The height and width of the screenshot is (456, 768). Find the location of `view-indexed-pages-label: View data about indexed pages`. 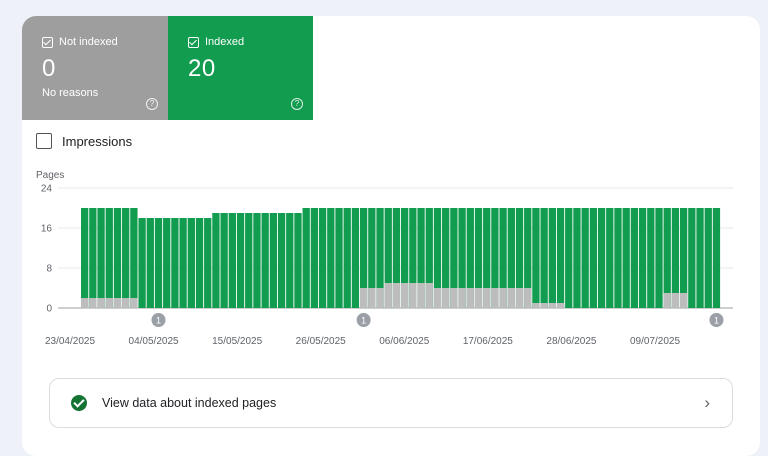

view-indexed-pages-label: View data about indexed pages is located at coordinates (189, 403).